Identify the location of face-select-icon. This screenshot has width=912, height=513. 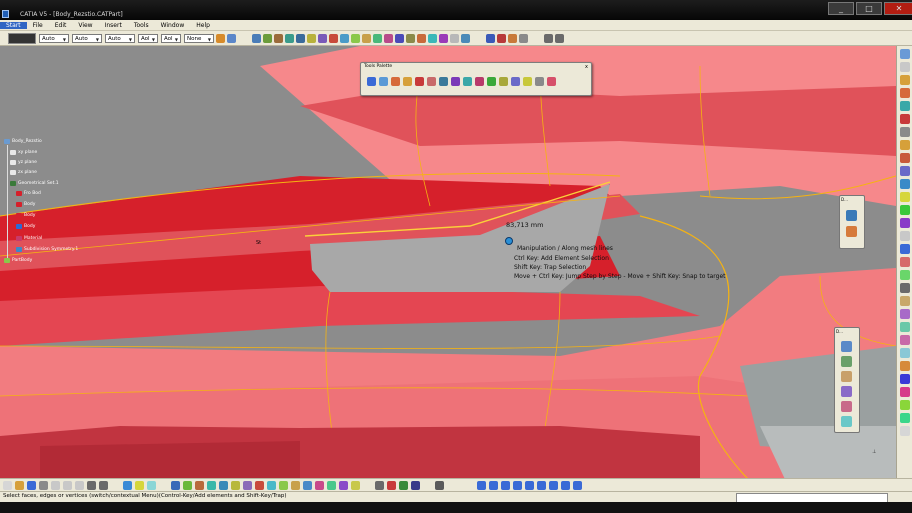
(383, 81).